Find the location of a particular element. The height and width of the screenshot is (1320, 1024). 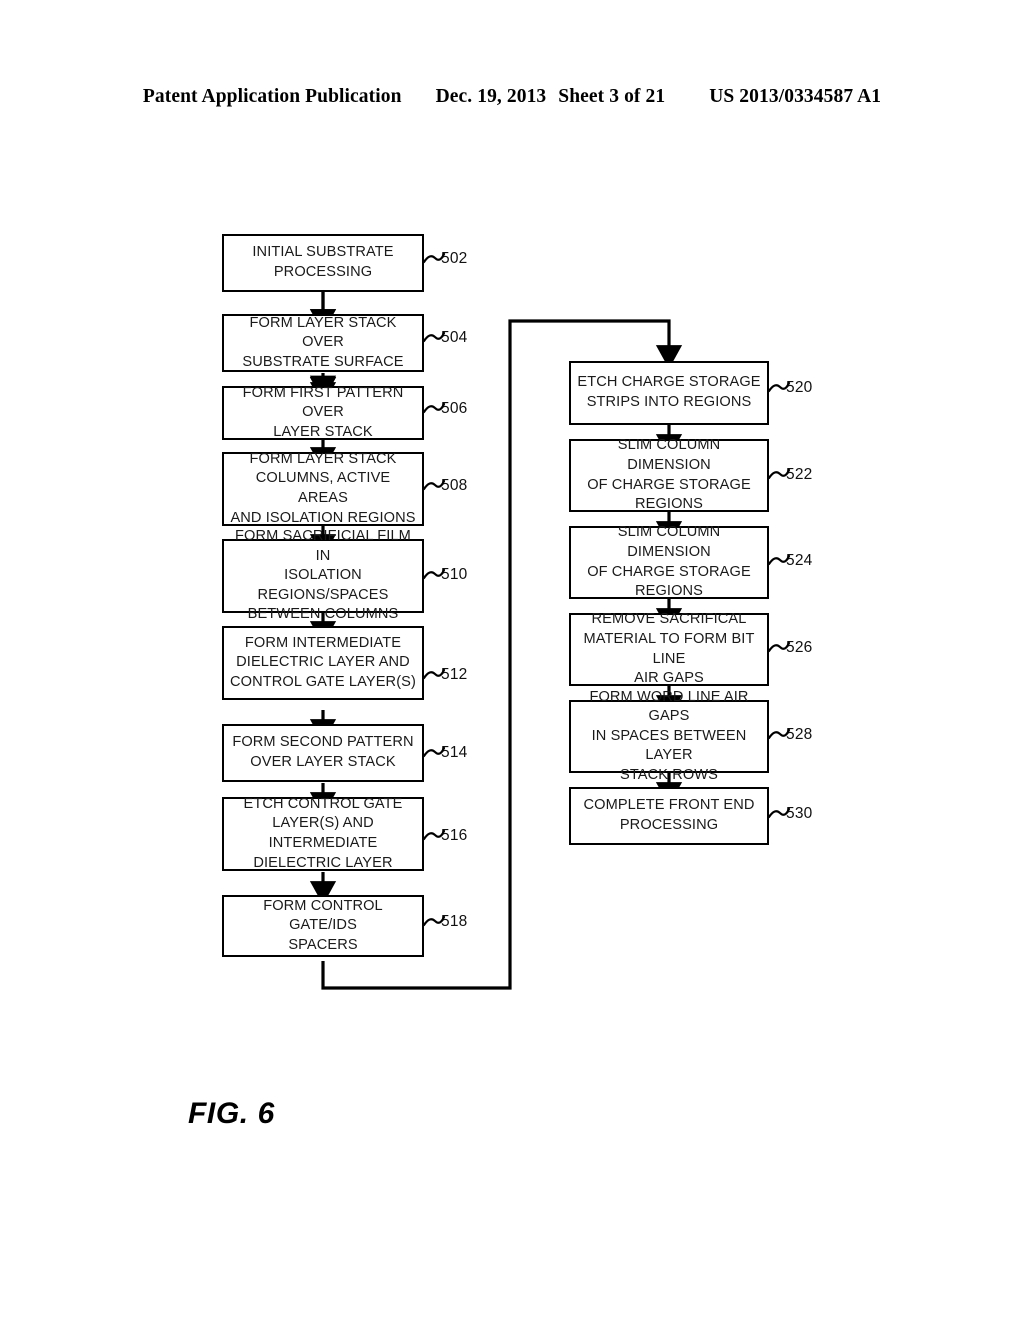

flow-box-514-label: FORM SECOND PATTERN OVER LAYER STACK is located at coordinates (323, 752).